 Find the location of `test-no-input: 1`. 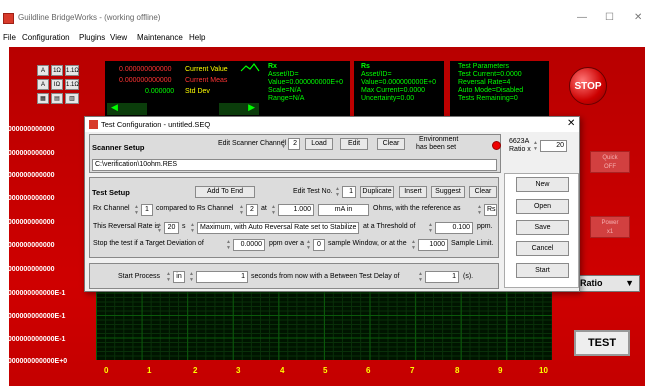

test-no-input: 1 is located at coordinates (349, 192).